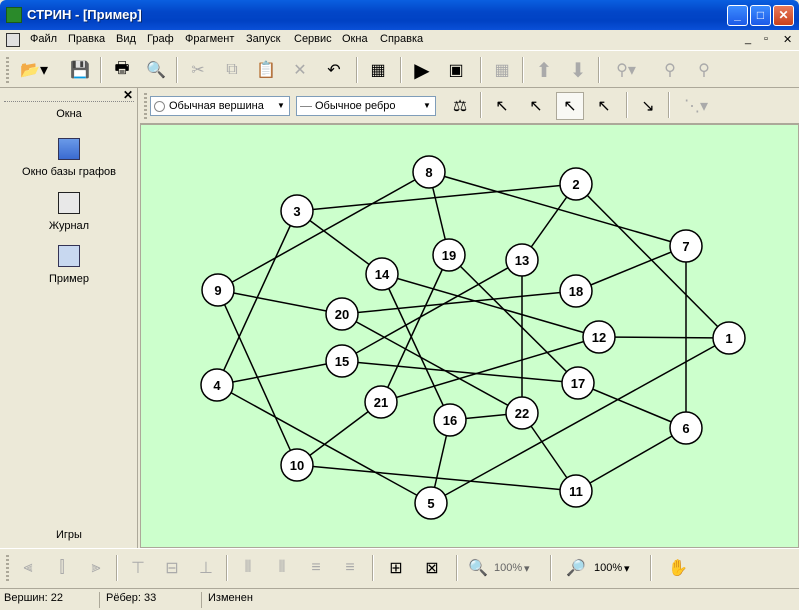  I want to click on panel-header, so click(69, 96).